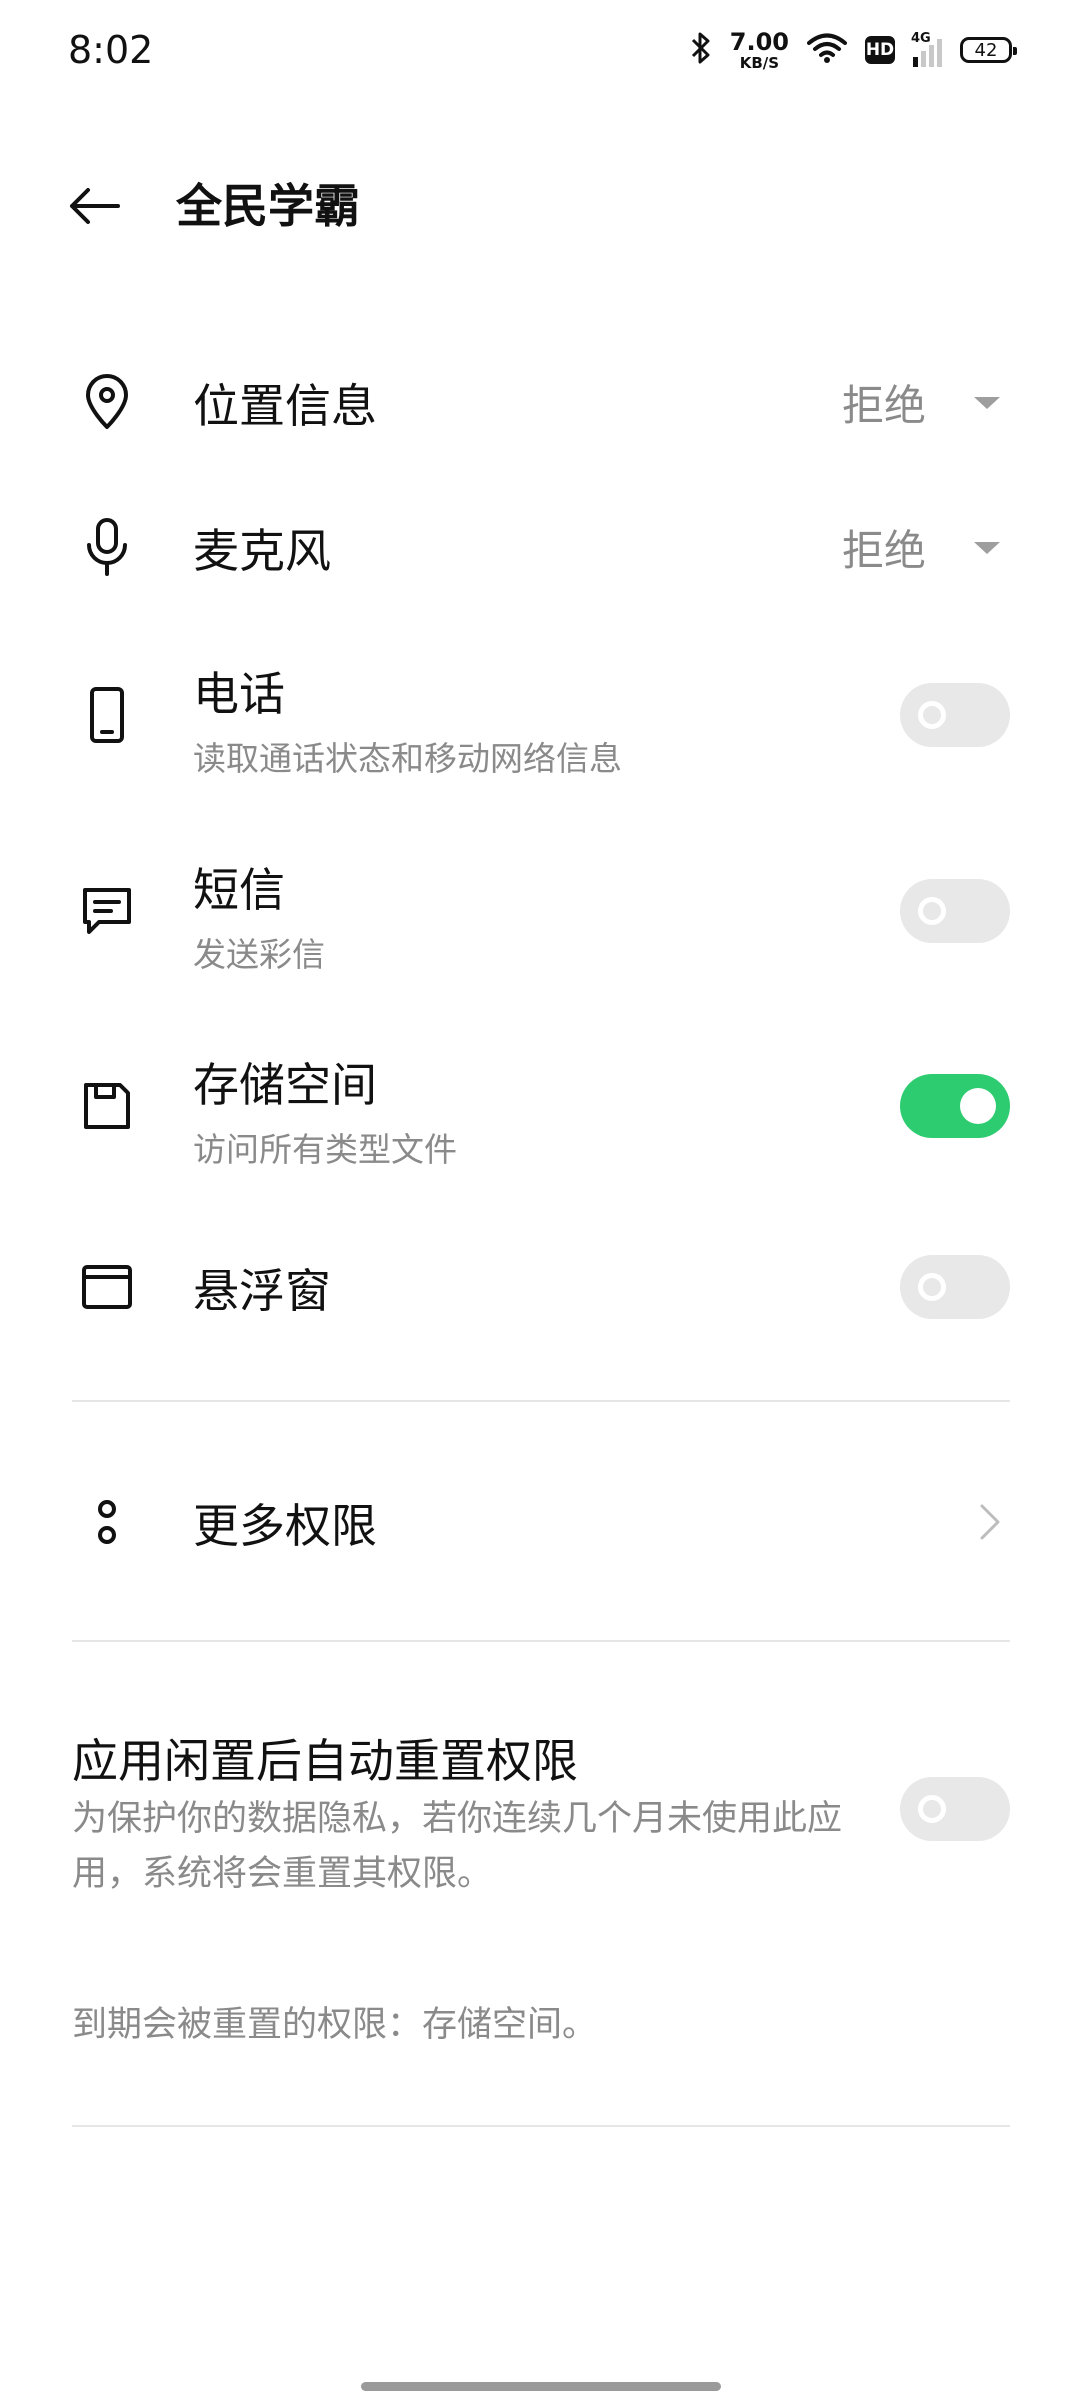 This screenshot has width=1080, height=2400. Describe the element at coordinates (325, 1149) in the screenshot. I see `permission-subtitle: 访问所有类型文件` at that location.